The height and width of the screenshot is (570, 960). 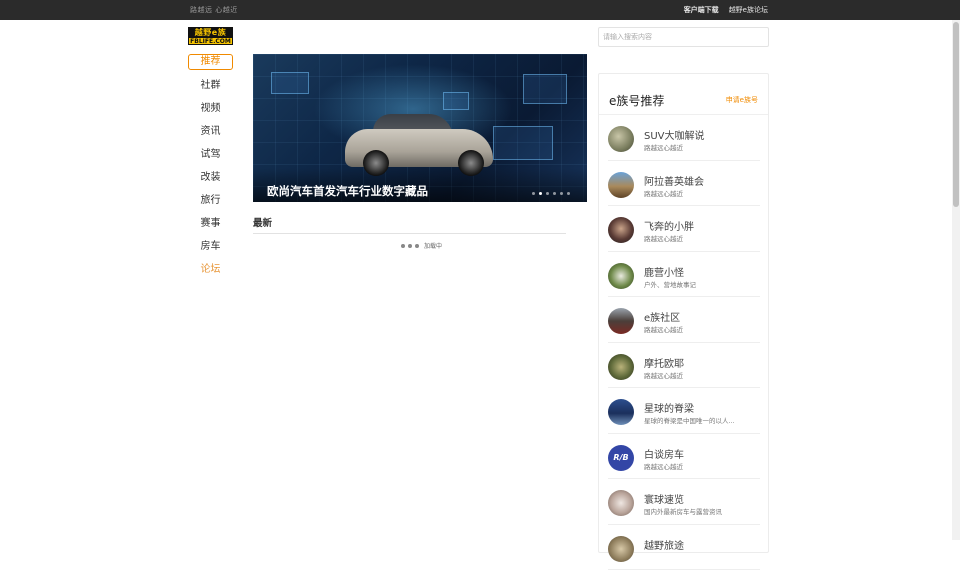 I want to click on top-links: 客户端下载 越野e族论坛, so click(x=726, y=10).